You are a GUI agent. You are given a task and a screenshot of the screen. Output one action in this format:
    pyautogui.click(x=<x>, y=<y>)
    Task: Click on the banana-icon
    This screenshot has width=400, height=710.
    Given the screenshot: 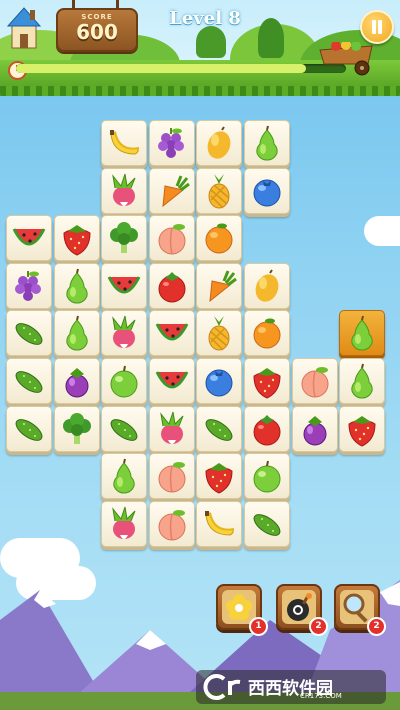 What is the action you would take?
    pyautogui.click(x=125, y=142)
    